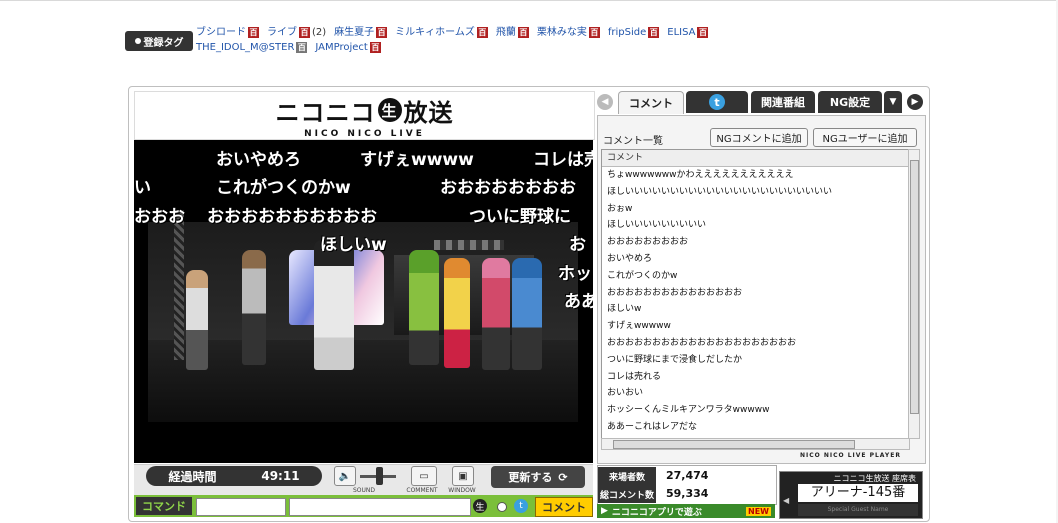 This screenshot has width=1058, height=523. Describe the element at coordinates (163, 43) in the screenshot. I see `registered-tags-text: 登録タグ` at that location.